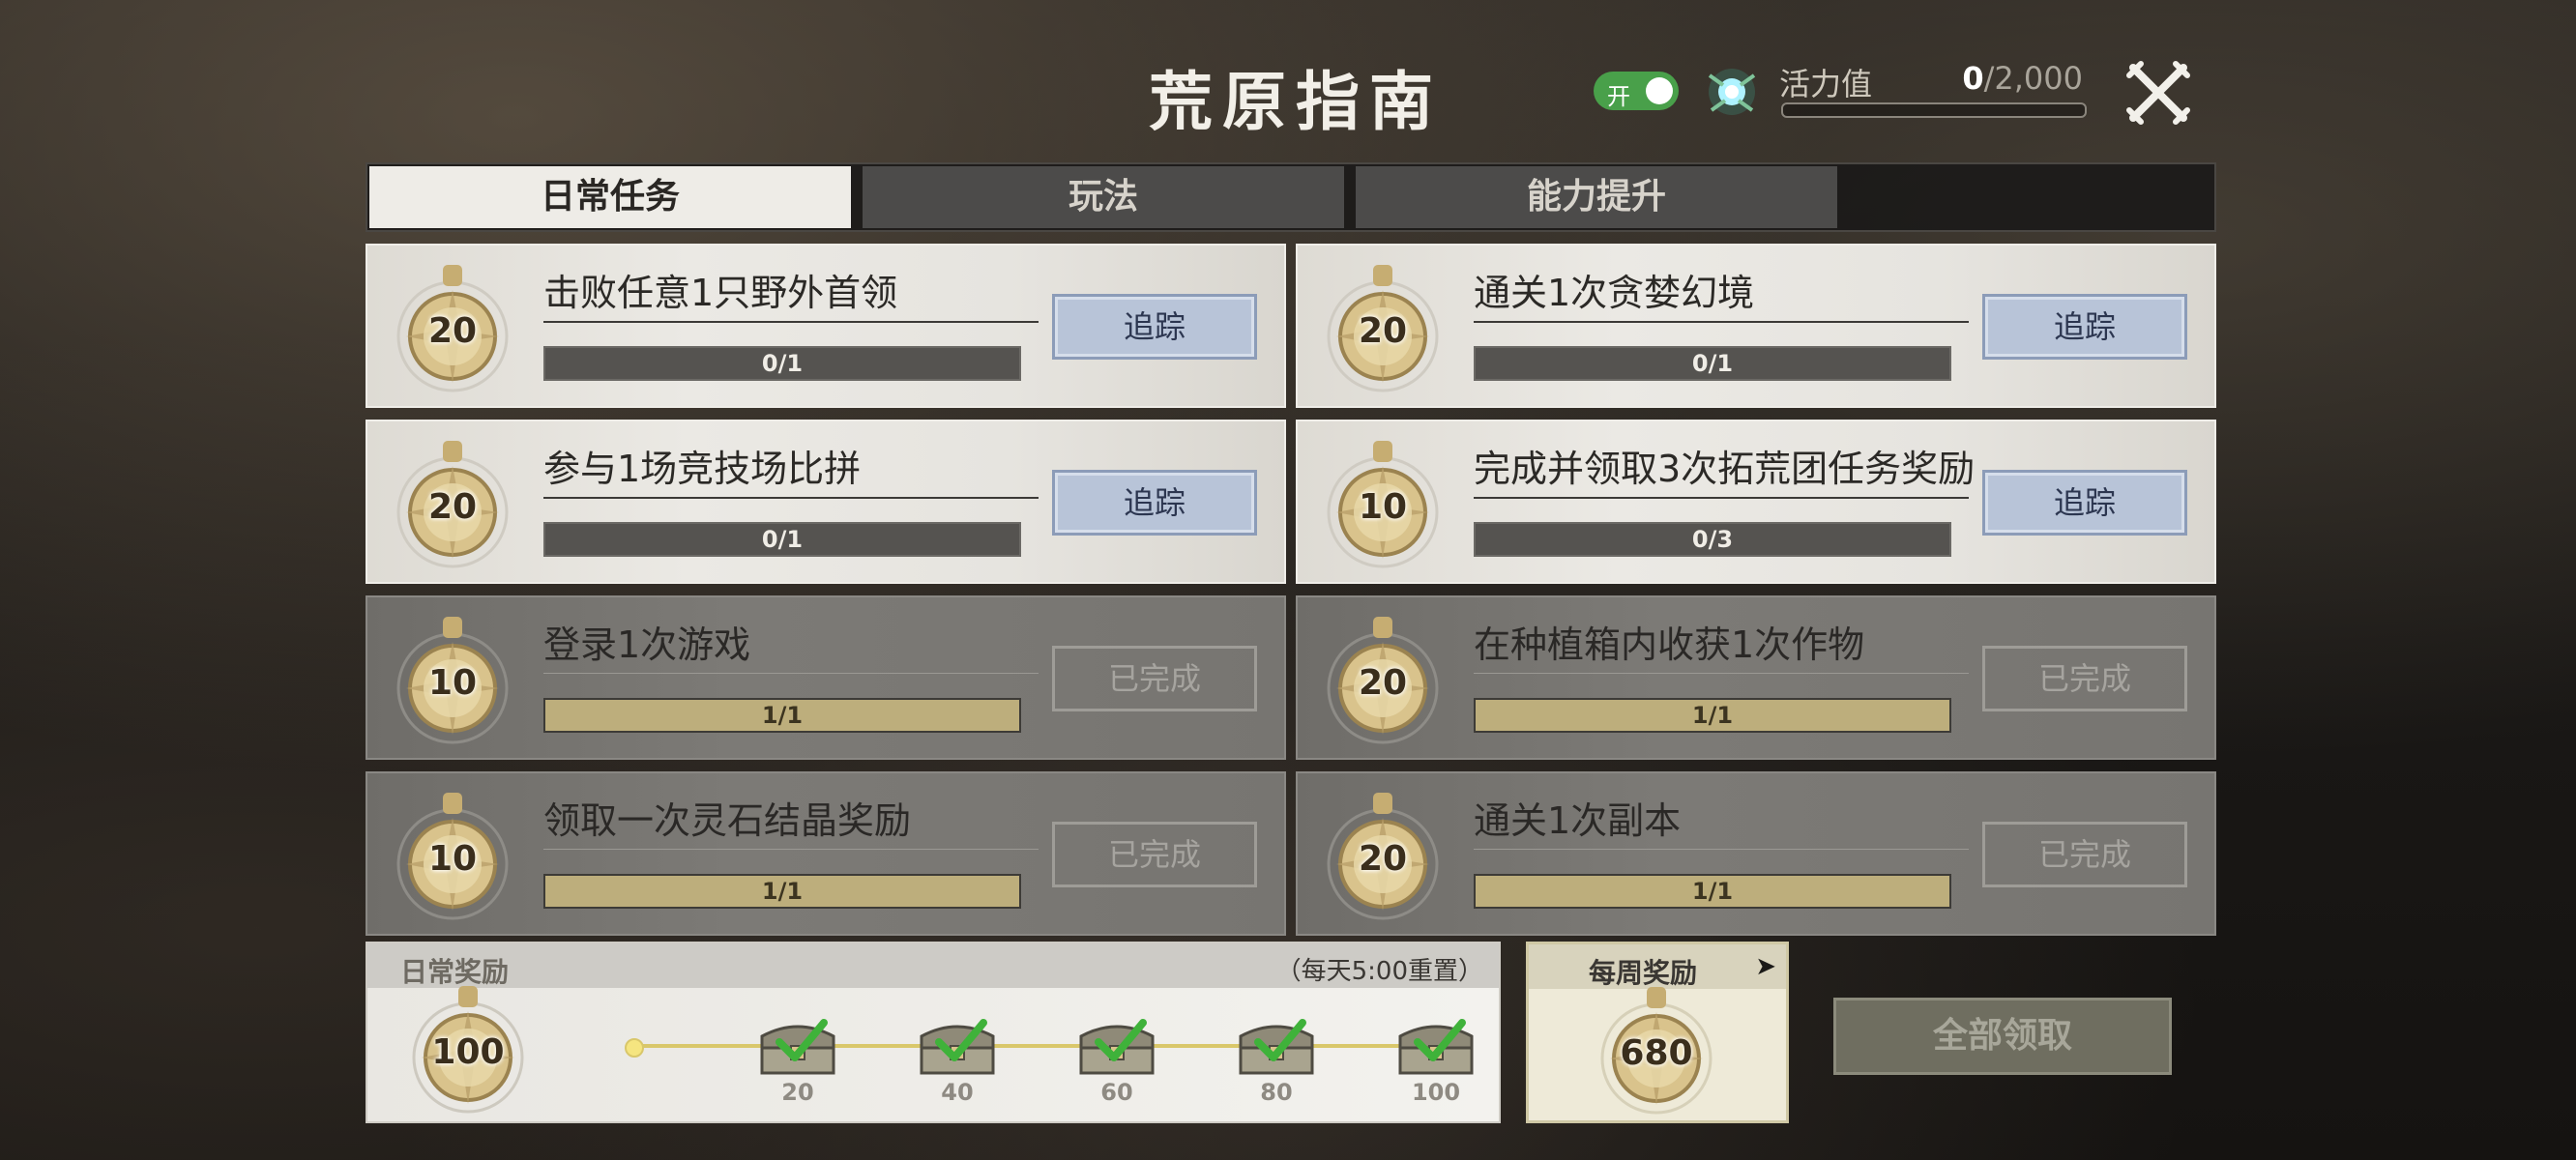 This screenshot has width=2576, height=1160. What do you see at coordinates (826, 854) in the screenshot?
I see `task-card: 10 领取一次灵石结晶奖励 1/1 已完成` at bounding box center [826, 854].